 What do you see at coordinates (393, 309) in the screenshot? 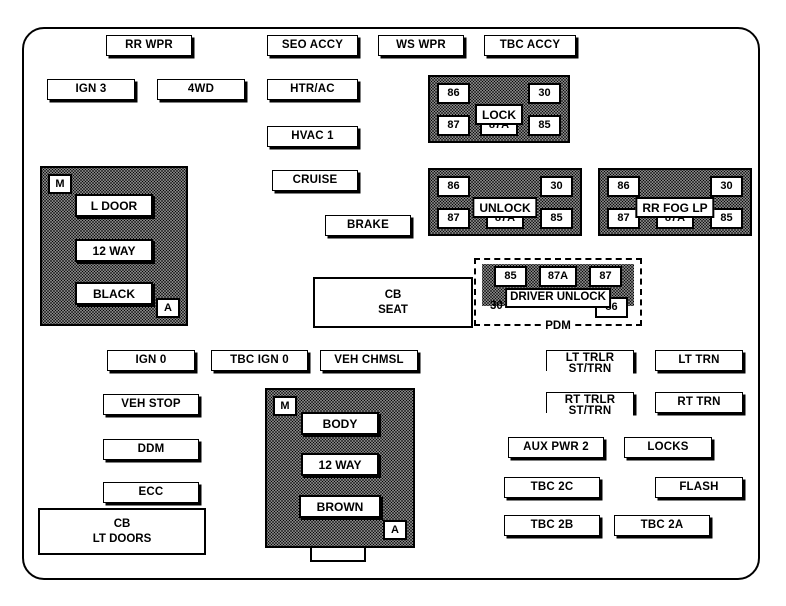
I see `breaker-line2: SEAT` at bounding box center [393, 309].